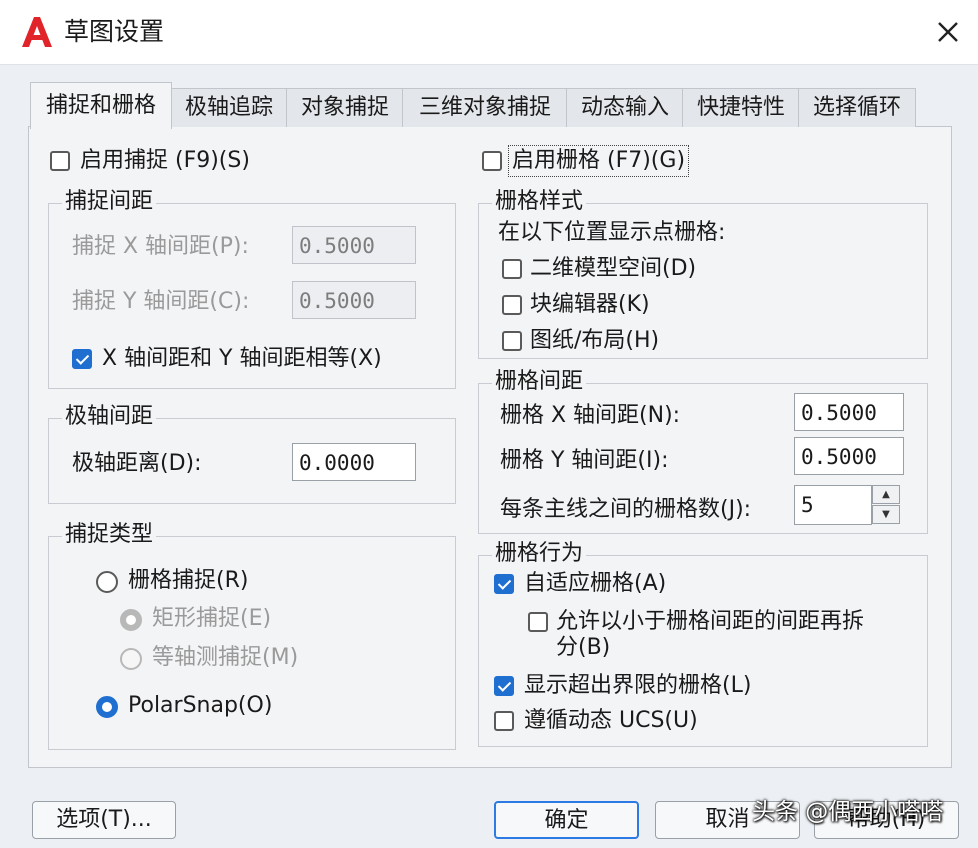  Describe the element at coordinates (82, 359) in the screenshot. I see `equal-spacing-checkbox` at that location.